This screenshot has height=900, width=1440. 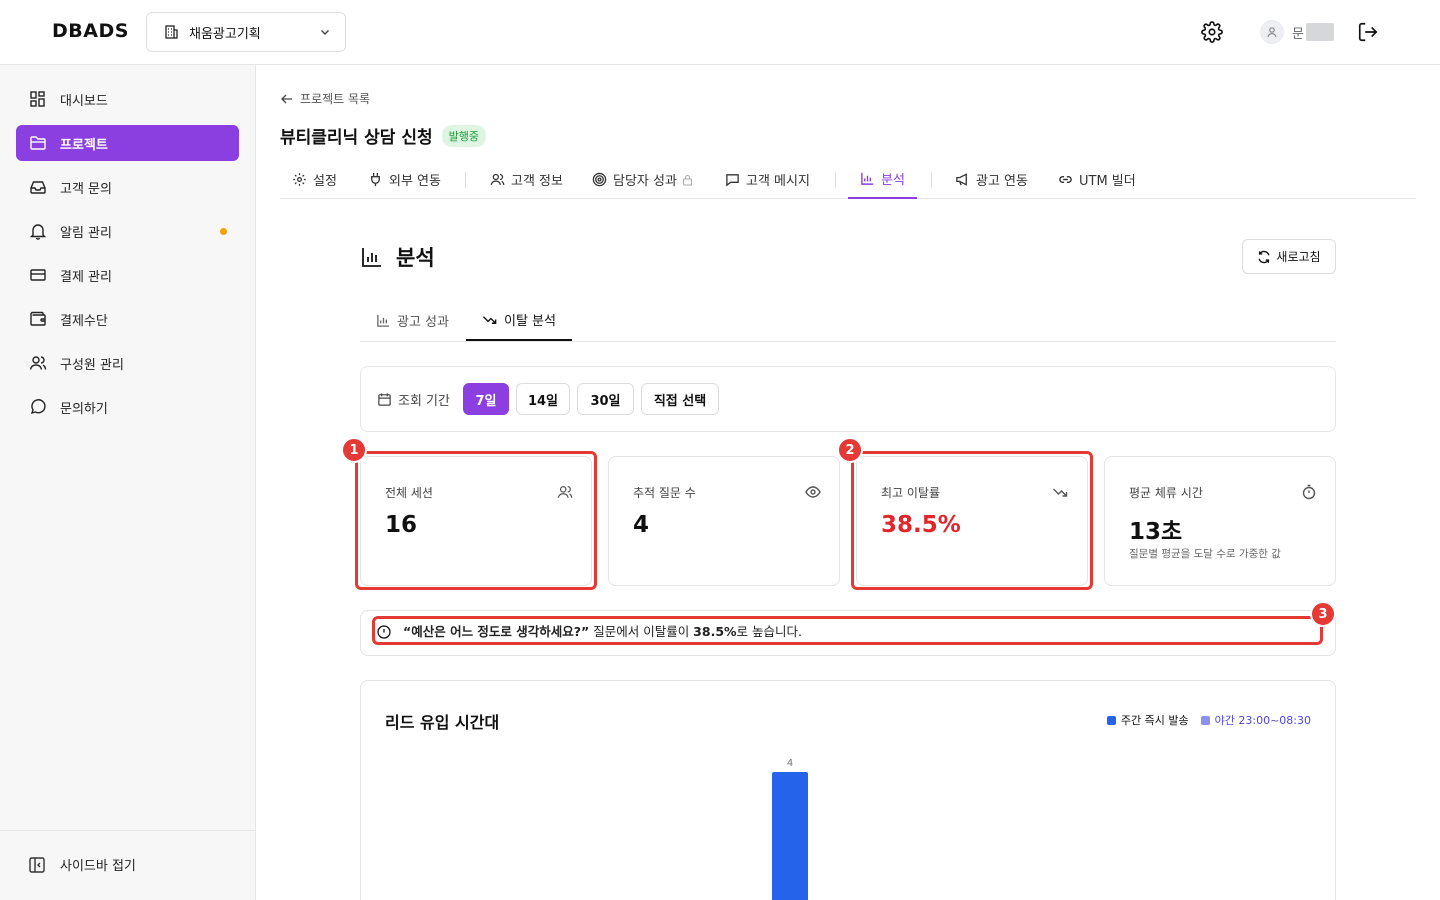 I want to click on sidebar-item-dashboard: 대시보드, so click(x=127, y=99).